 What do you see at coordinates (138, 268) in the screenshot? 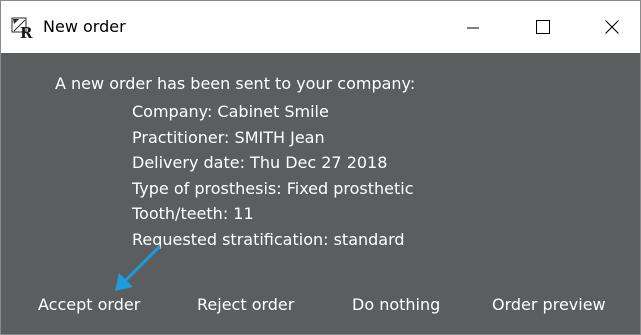
I see `pointer-arrow-icon` at bounding box center [138, 268].